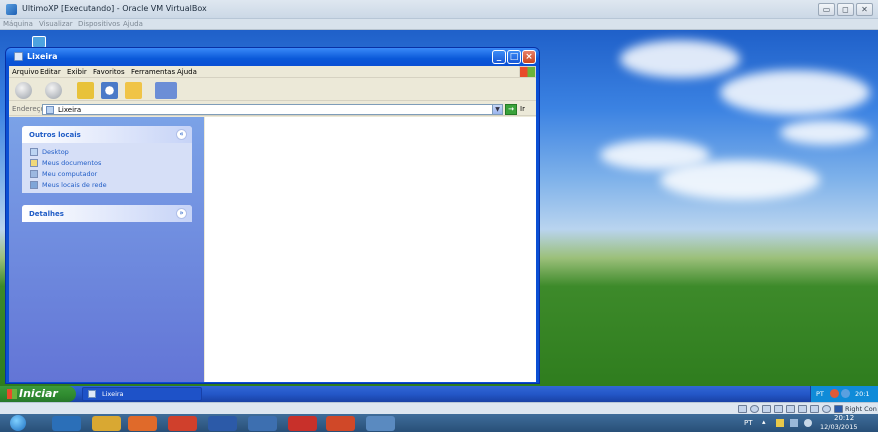  What do you see at coordinates (182, 423) in the screenshot?
I see `chrome-icon` at bounding box center [182, 423].